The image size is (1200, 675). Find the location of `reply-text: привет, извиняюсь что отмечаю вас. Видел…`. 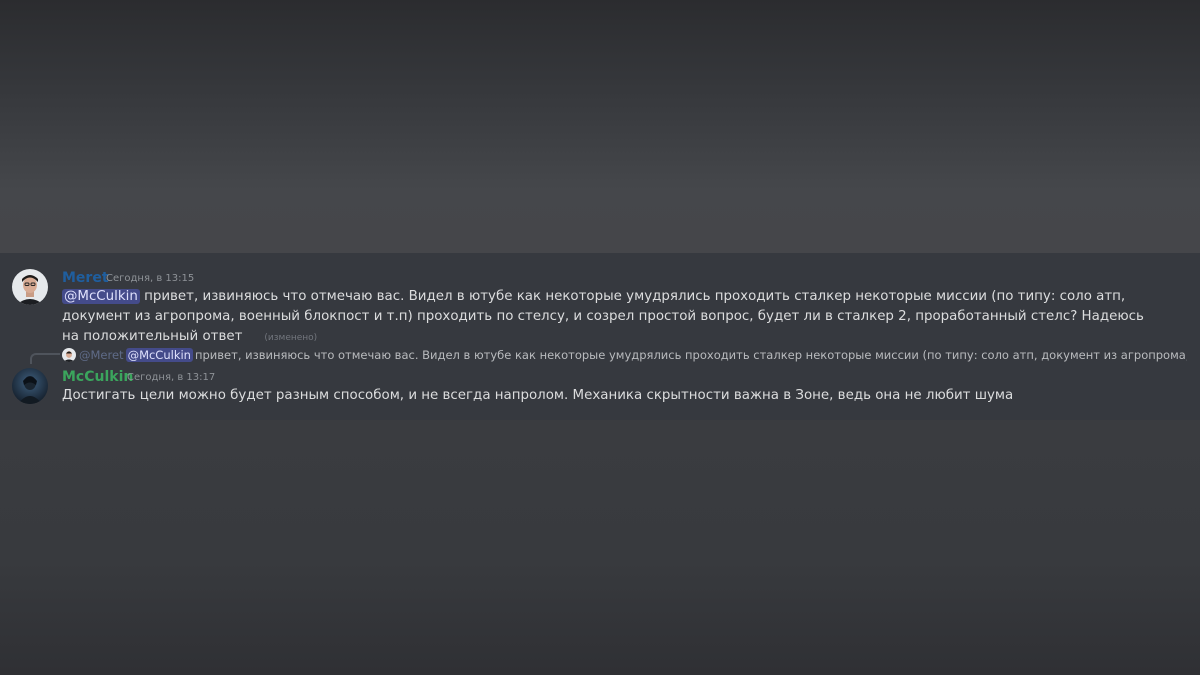

reply-text: привет, извиняюсь что отмечаю вас. Видел… is located at coordinates (690, 355).